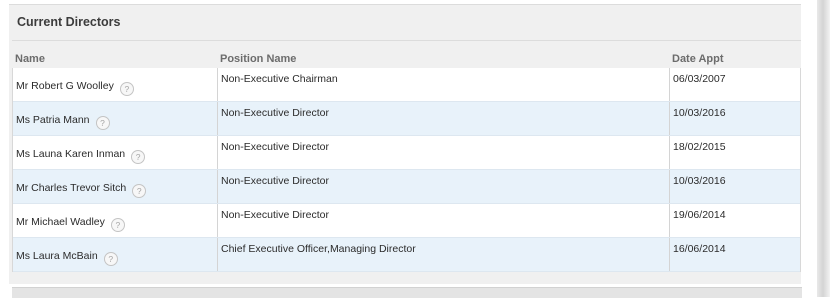  I want to click on position-cell: Non-Executive Chairman, so click(444, 84).